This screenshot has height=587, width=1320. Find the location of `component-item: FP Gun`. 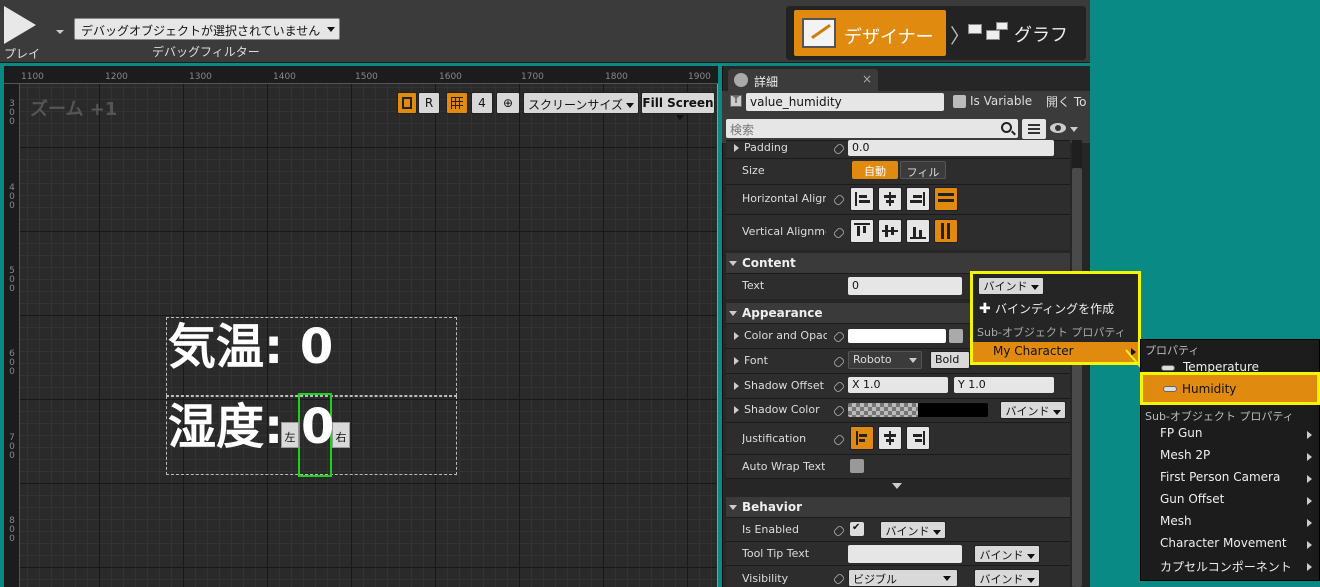

component-item: FP Gun is located at coordinates (1230, 434).